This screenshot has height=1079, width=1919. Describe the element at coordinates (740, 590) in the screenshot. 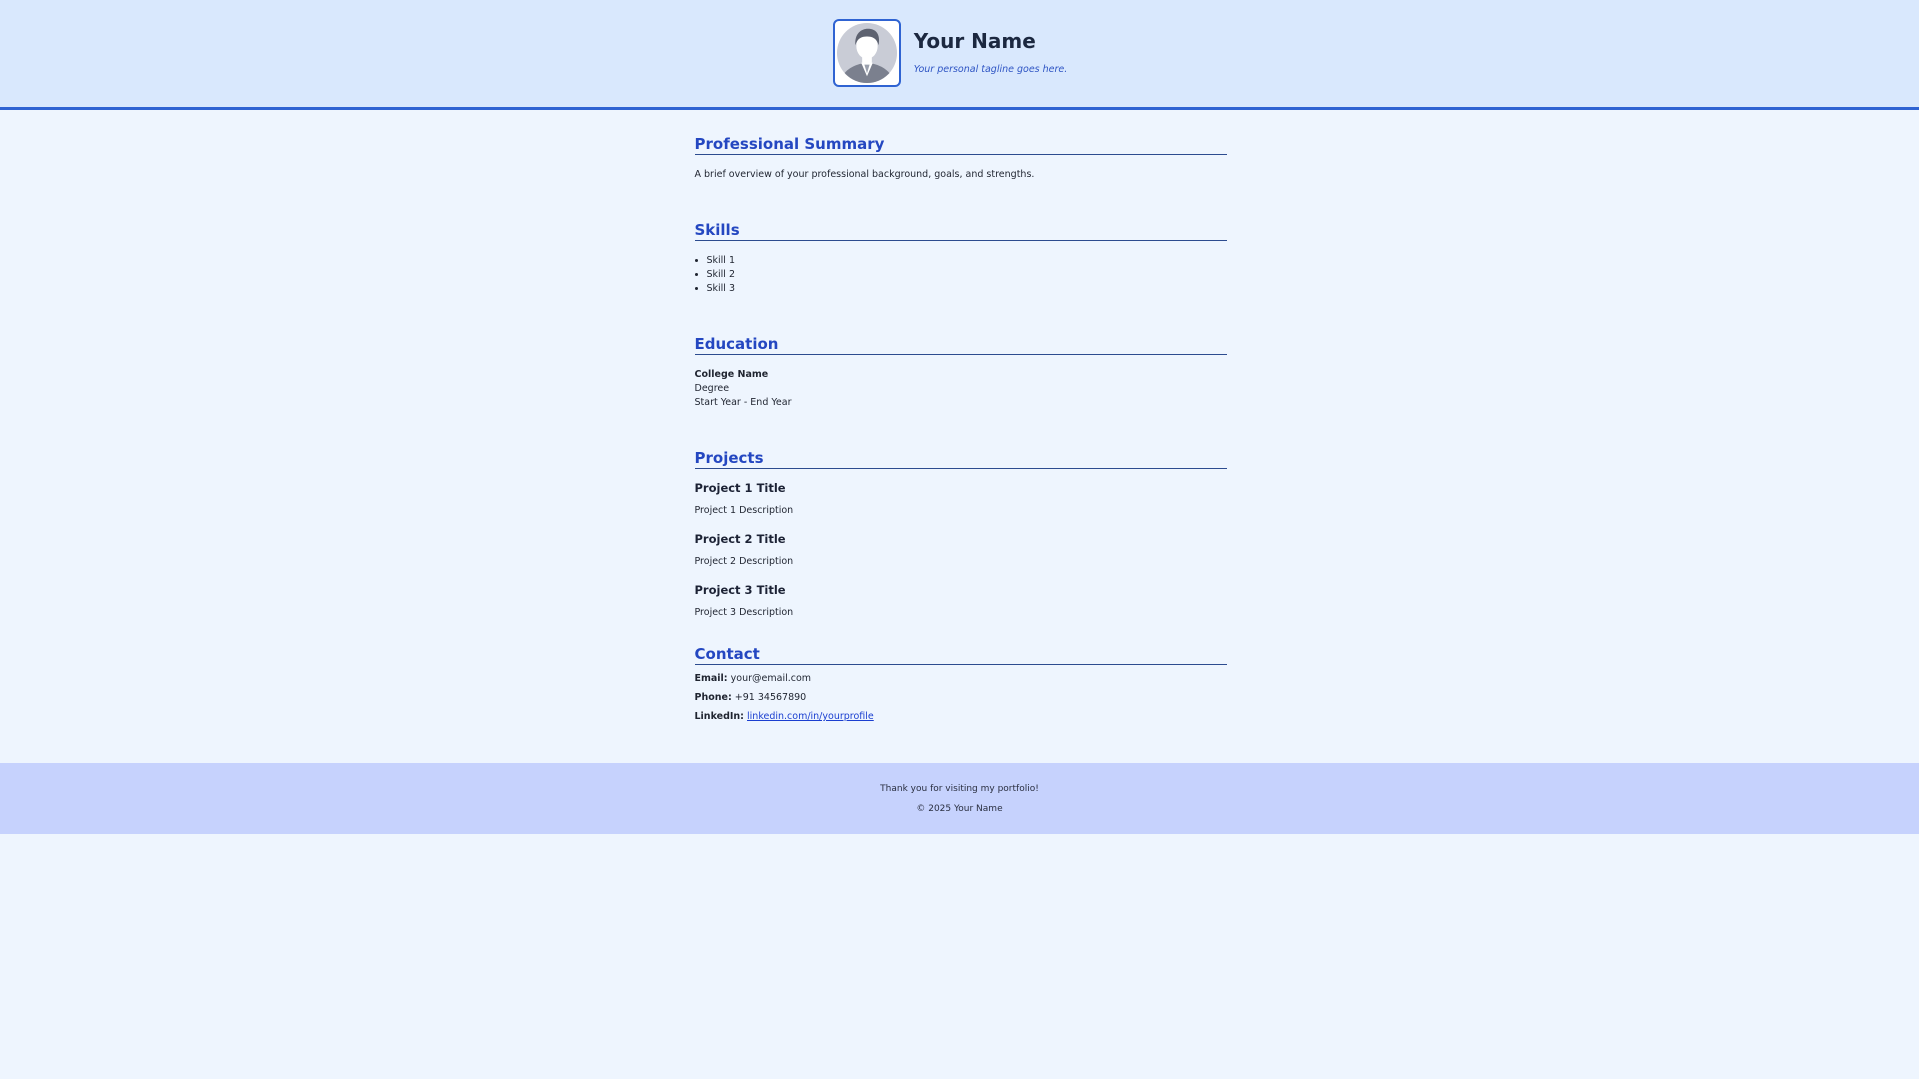

I see `project-title: Project 3 Title` at that location.